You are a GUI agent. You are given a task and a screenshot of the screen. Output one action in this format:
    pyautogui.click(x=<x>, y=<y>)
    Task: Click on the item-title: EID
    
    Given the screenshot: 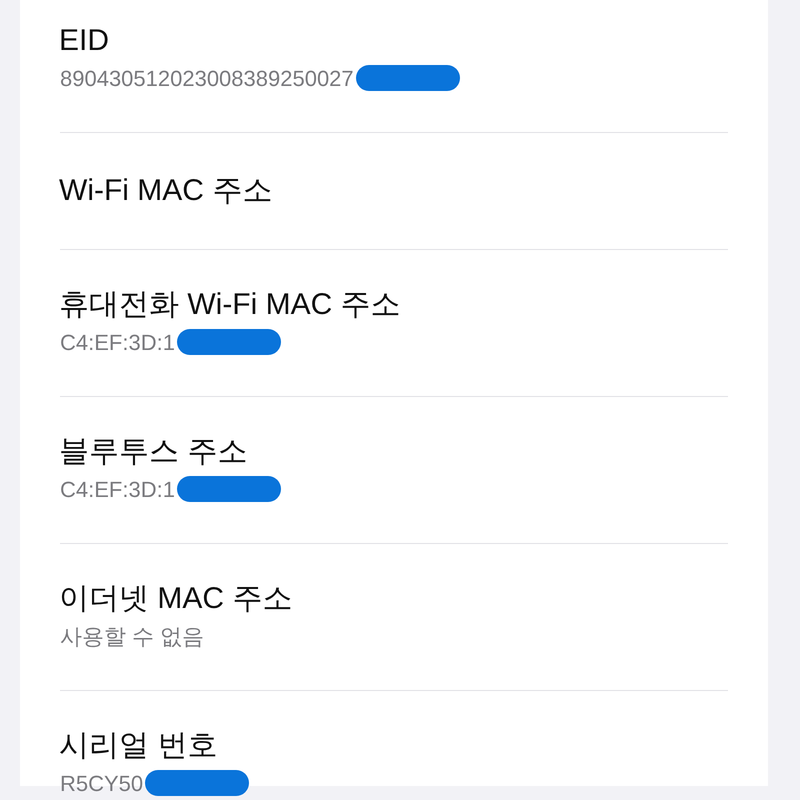 What is the action you would take?
    pyautogui.click(x=84, y=41)
    